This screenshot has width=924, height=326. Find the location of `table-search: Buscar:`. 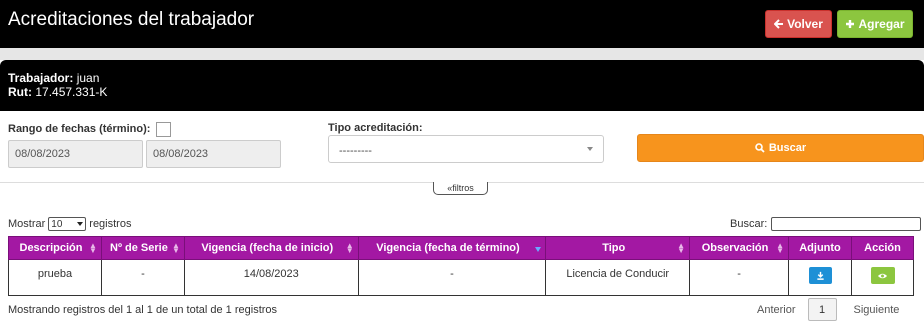

table-search: Buscar: is located at coordinates (826, 224).